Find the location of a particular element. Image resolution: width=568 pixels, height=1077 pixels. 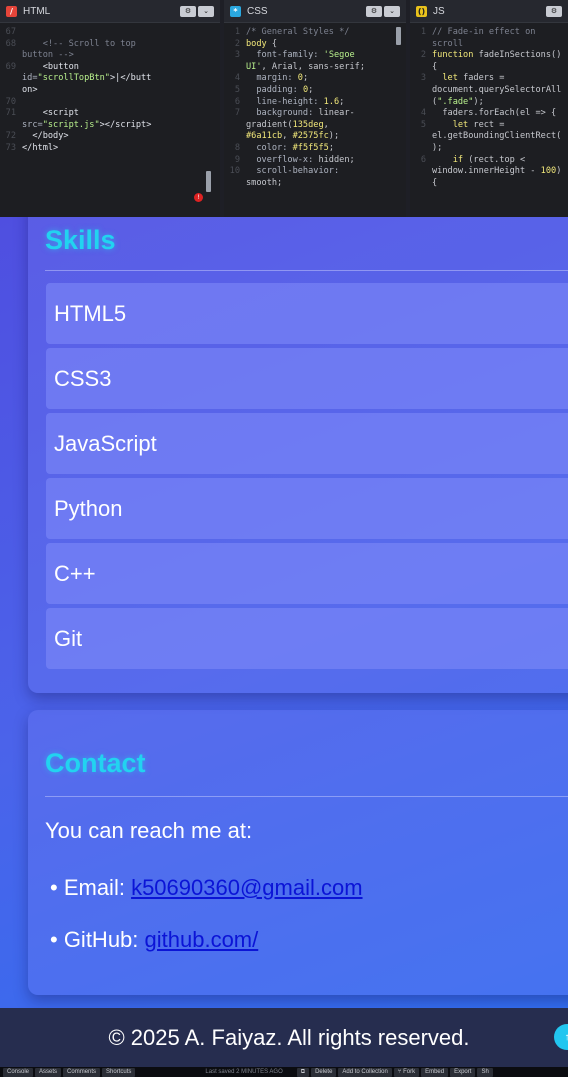

code-line: 6 line-height: 1.6; is located at coordinates (315, 103).